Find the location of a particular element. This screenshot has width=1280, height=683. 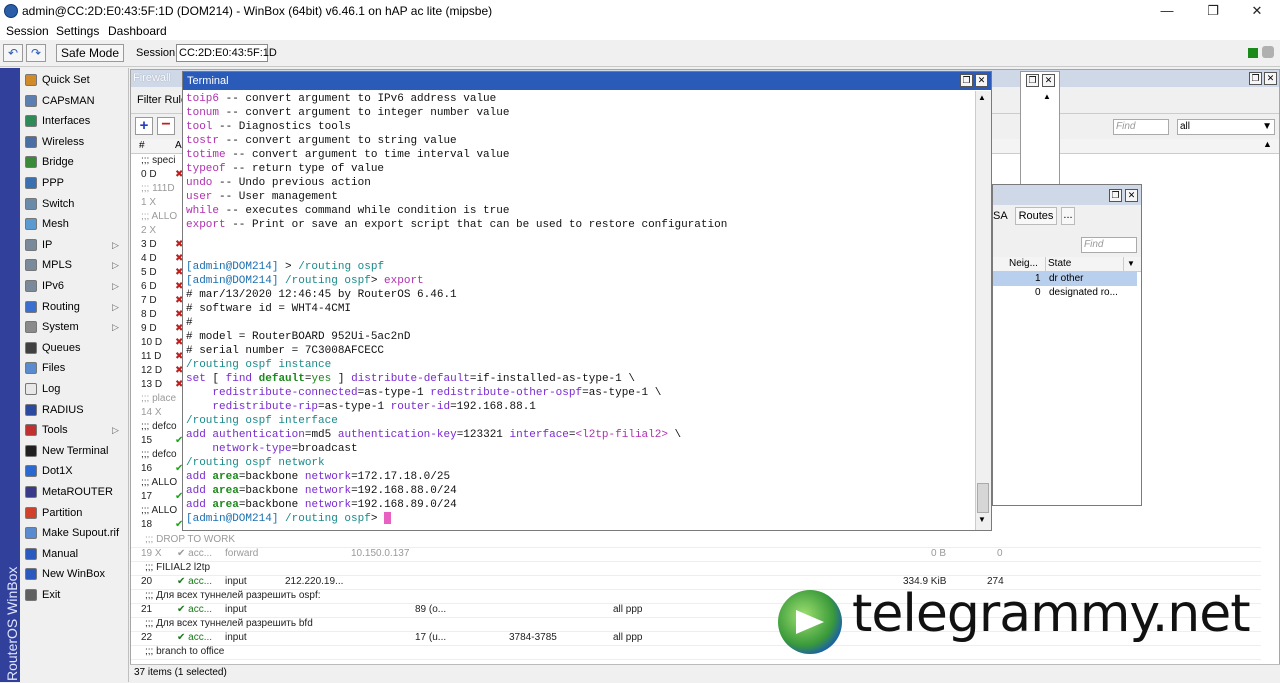

ospf-column-chevron-down-icon: ▼ is located at coordinates (1130, 264).